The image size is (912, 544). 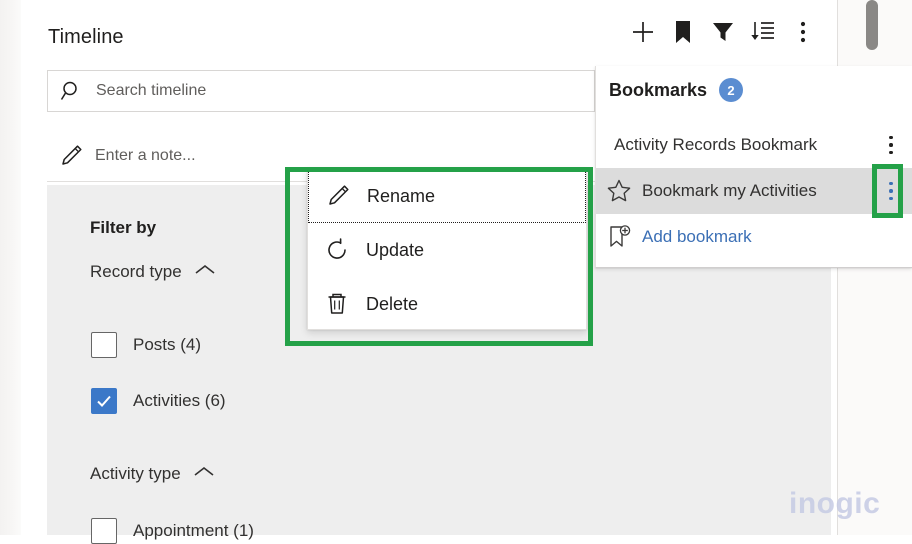 I want to click on filter-option-posts: Posts (4), so click(x=146, y=345).